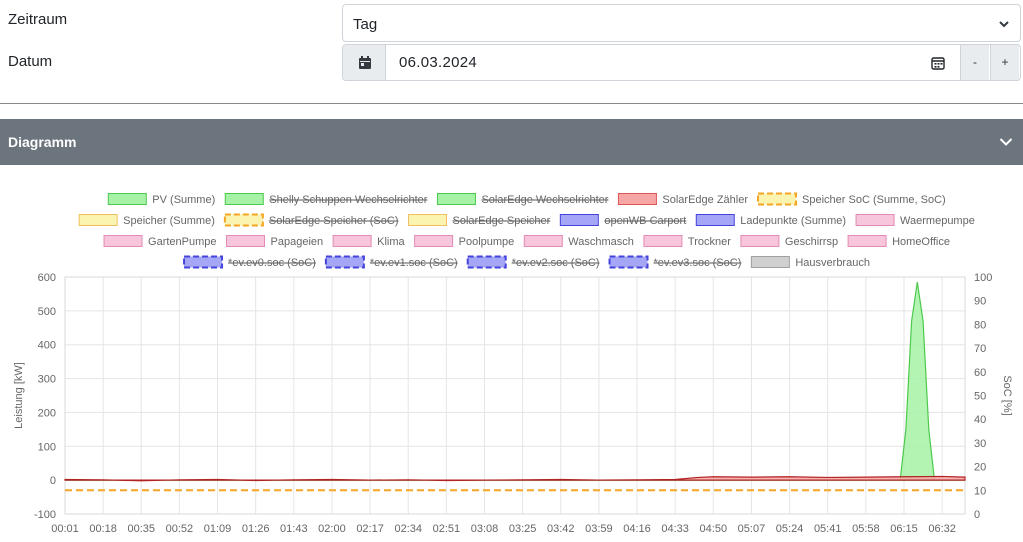  I want to click on section-divider, so click(511, 103).